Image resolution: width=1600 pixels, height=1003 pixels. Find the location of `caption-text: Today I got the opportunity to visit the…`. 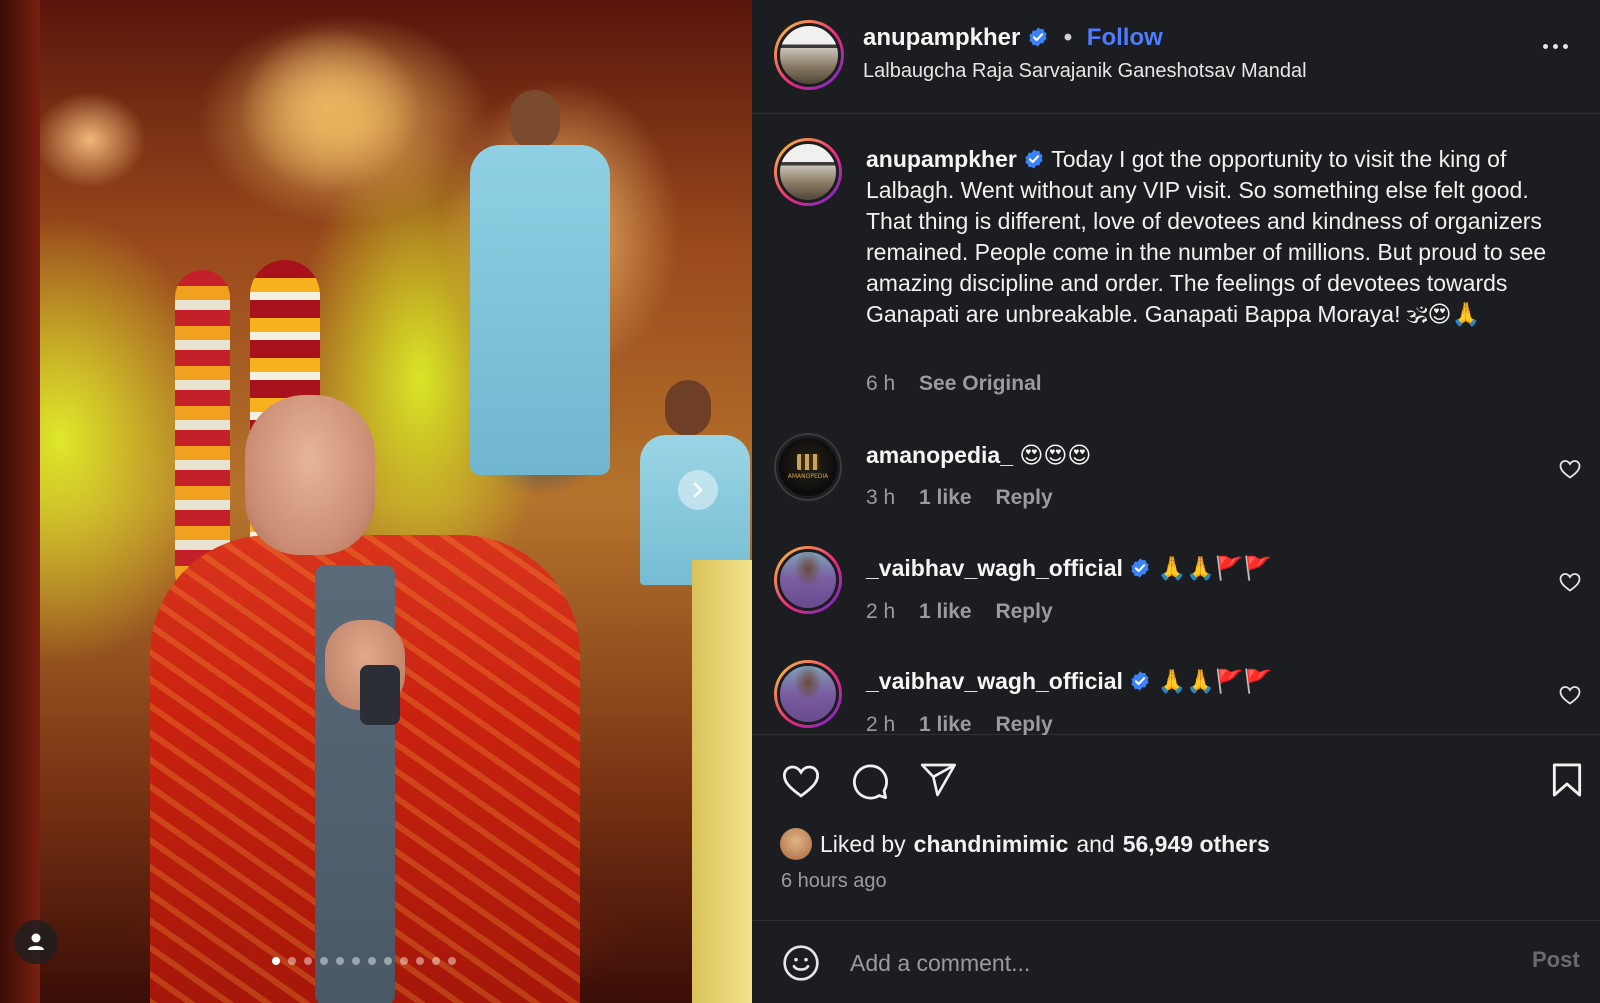

caption-text: Today I got the opportunity to visit the… is located at coordinates (1206, 236).